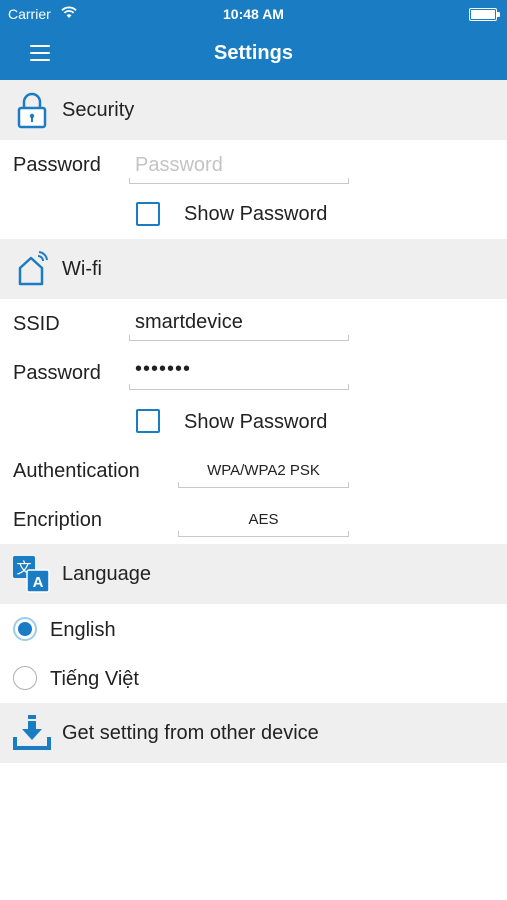 The height and width of the screenshot is (900, 507). I want to click on security-show-password-checkbox, so click(148, 214).